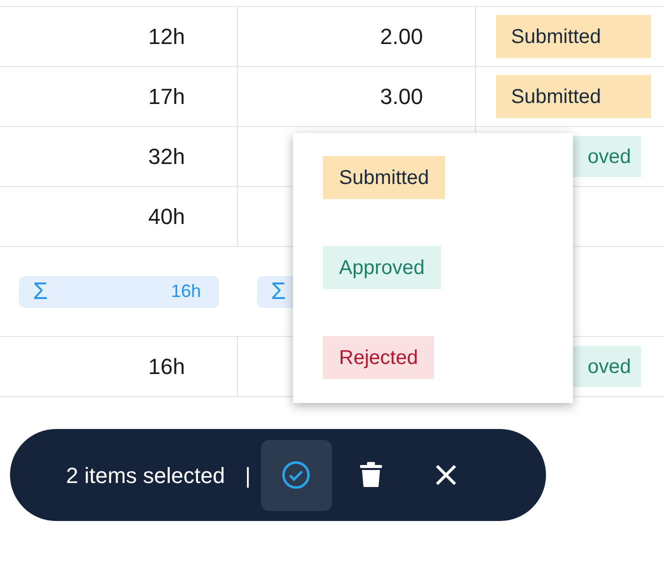 The image size is (664, 561). What do you see at coordinates (401, 97) in the screenshot?
I see `amount-cell-text: 3.00` at bounding box center [401, 97].